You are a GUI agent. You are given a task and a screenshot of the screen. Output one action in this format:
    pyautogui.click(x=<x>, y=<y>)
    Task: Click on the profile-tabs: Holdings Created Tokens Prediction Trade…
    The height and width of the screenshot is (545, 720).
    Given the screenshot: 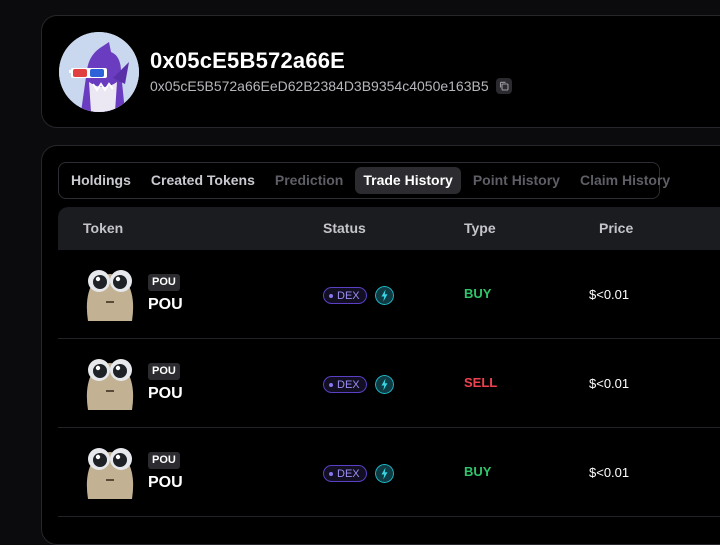 What is the action you would take?
    pyautogui.click(x=364, y=180)
    